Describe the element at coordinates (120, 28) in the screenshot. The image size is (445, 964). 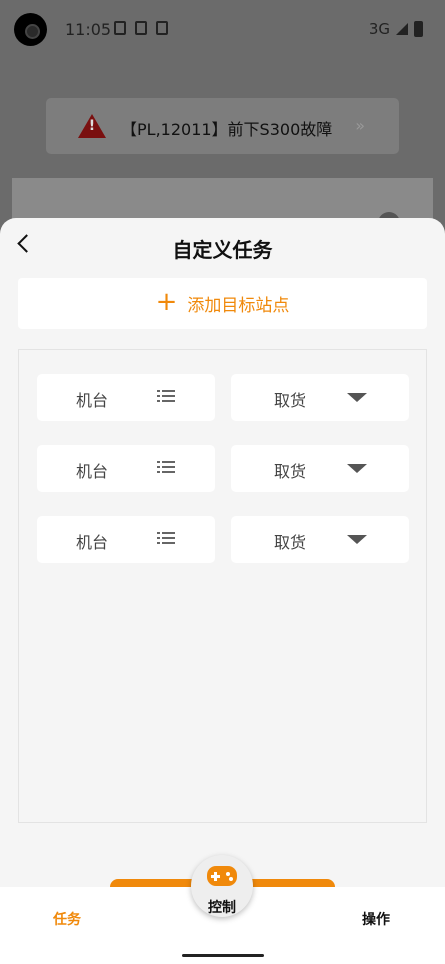
I see `notification-a-icon` at that location.